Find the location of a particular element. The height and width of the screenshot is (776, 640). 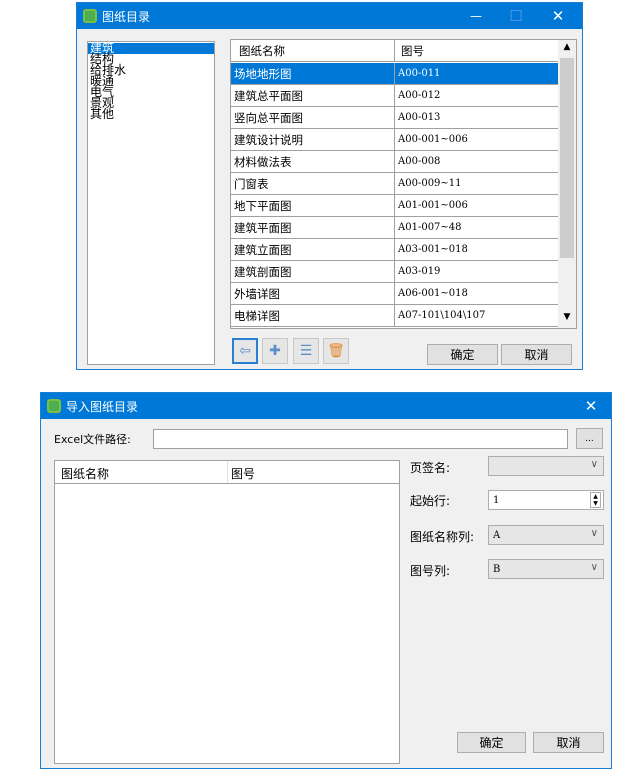

drawing-number-cell: A00-012 is located at coordinates (476, 95).